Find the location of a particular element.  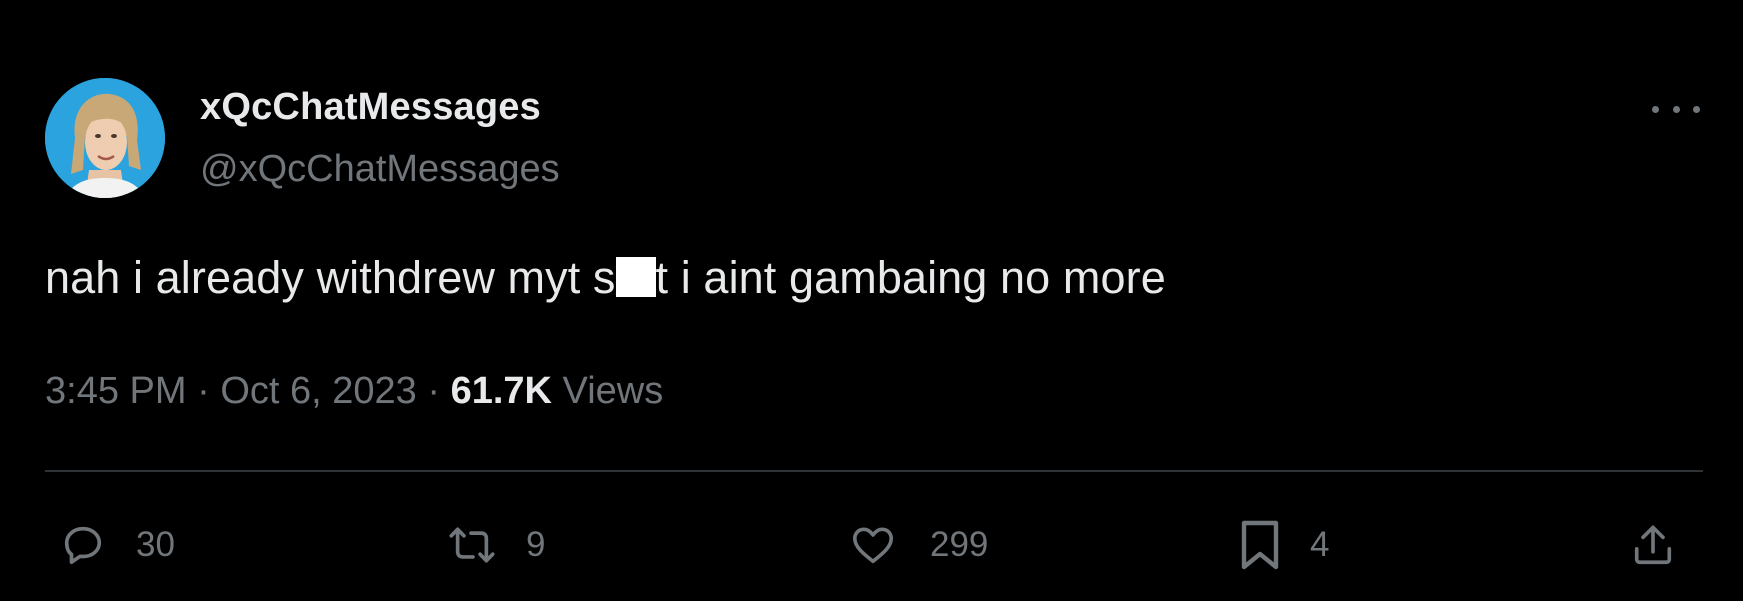

more-icon is located at coordinates (1676, 109).